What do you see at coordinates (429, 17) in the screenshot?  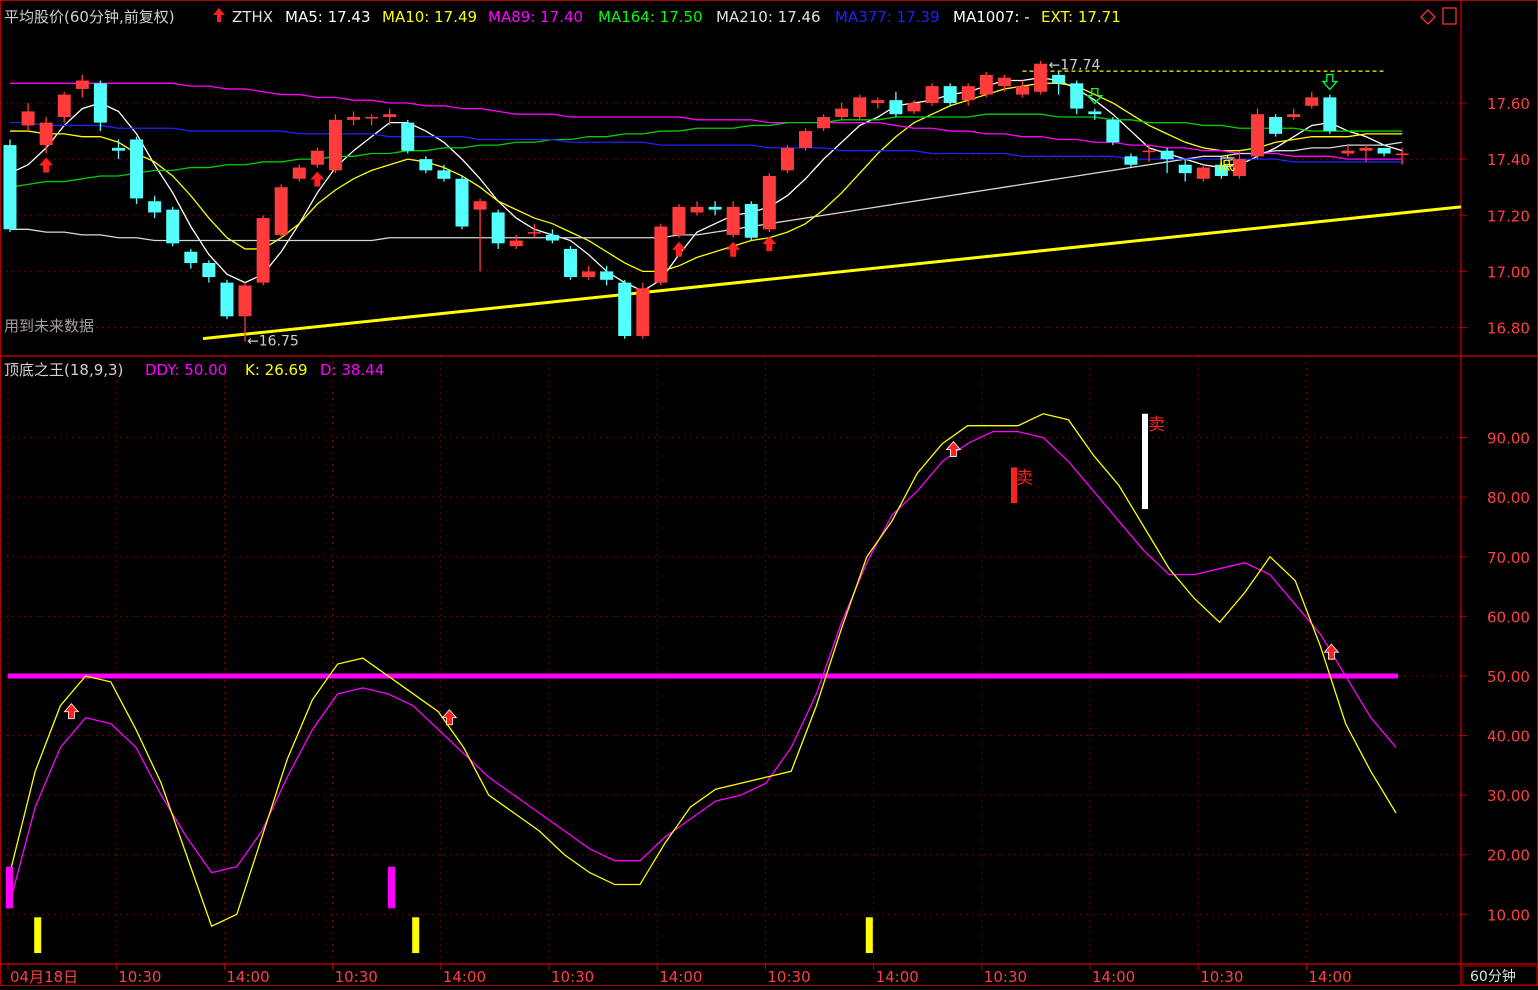 I see `ma10-value: MA10: 17.49` at bounding box center [429, 17].